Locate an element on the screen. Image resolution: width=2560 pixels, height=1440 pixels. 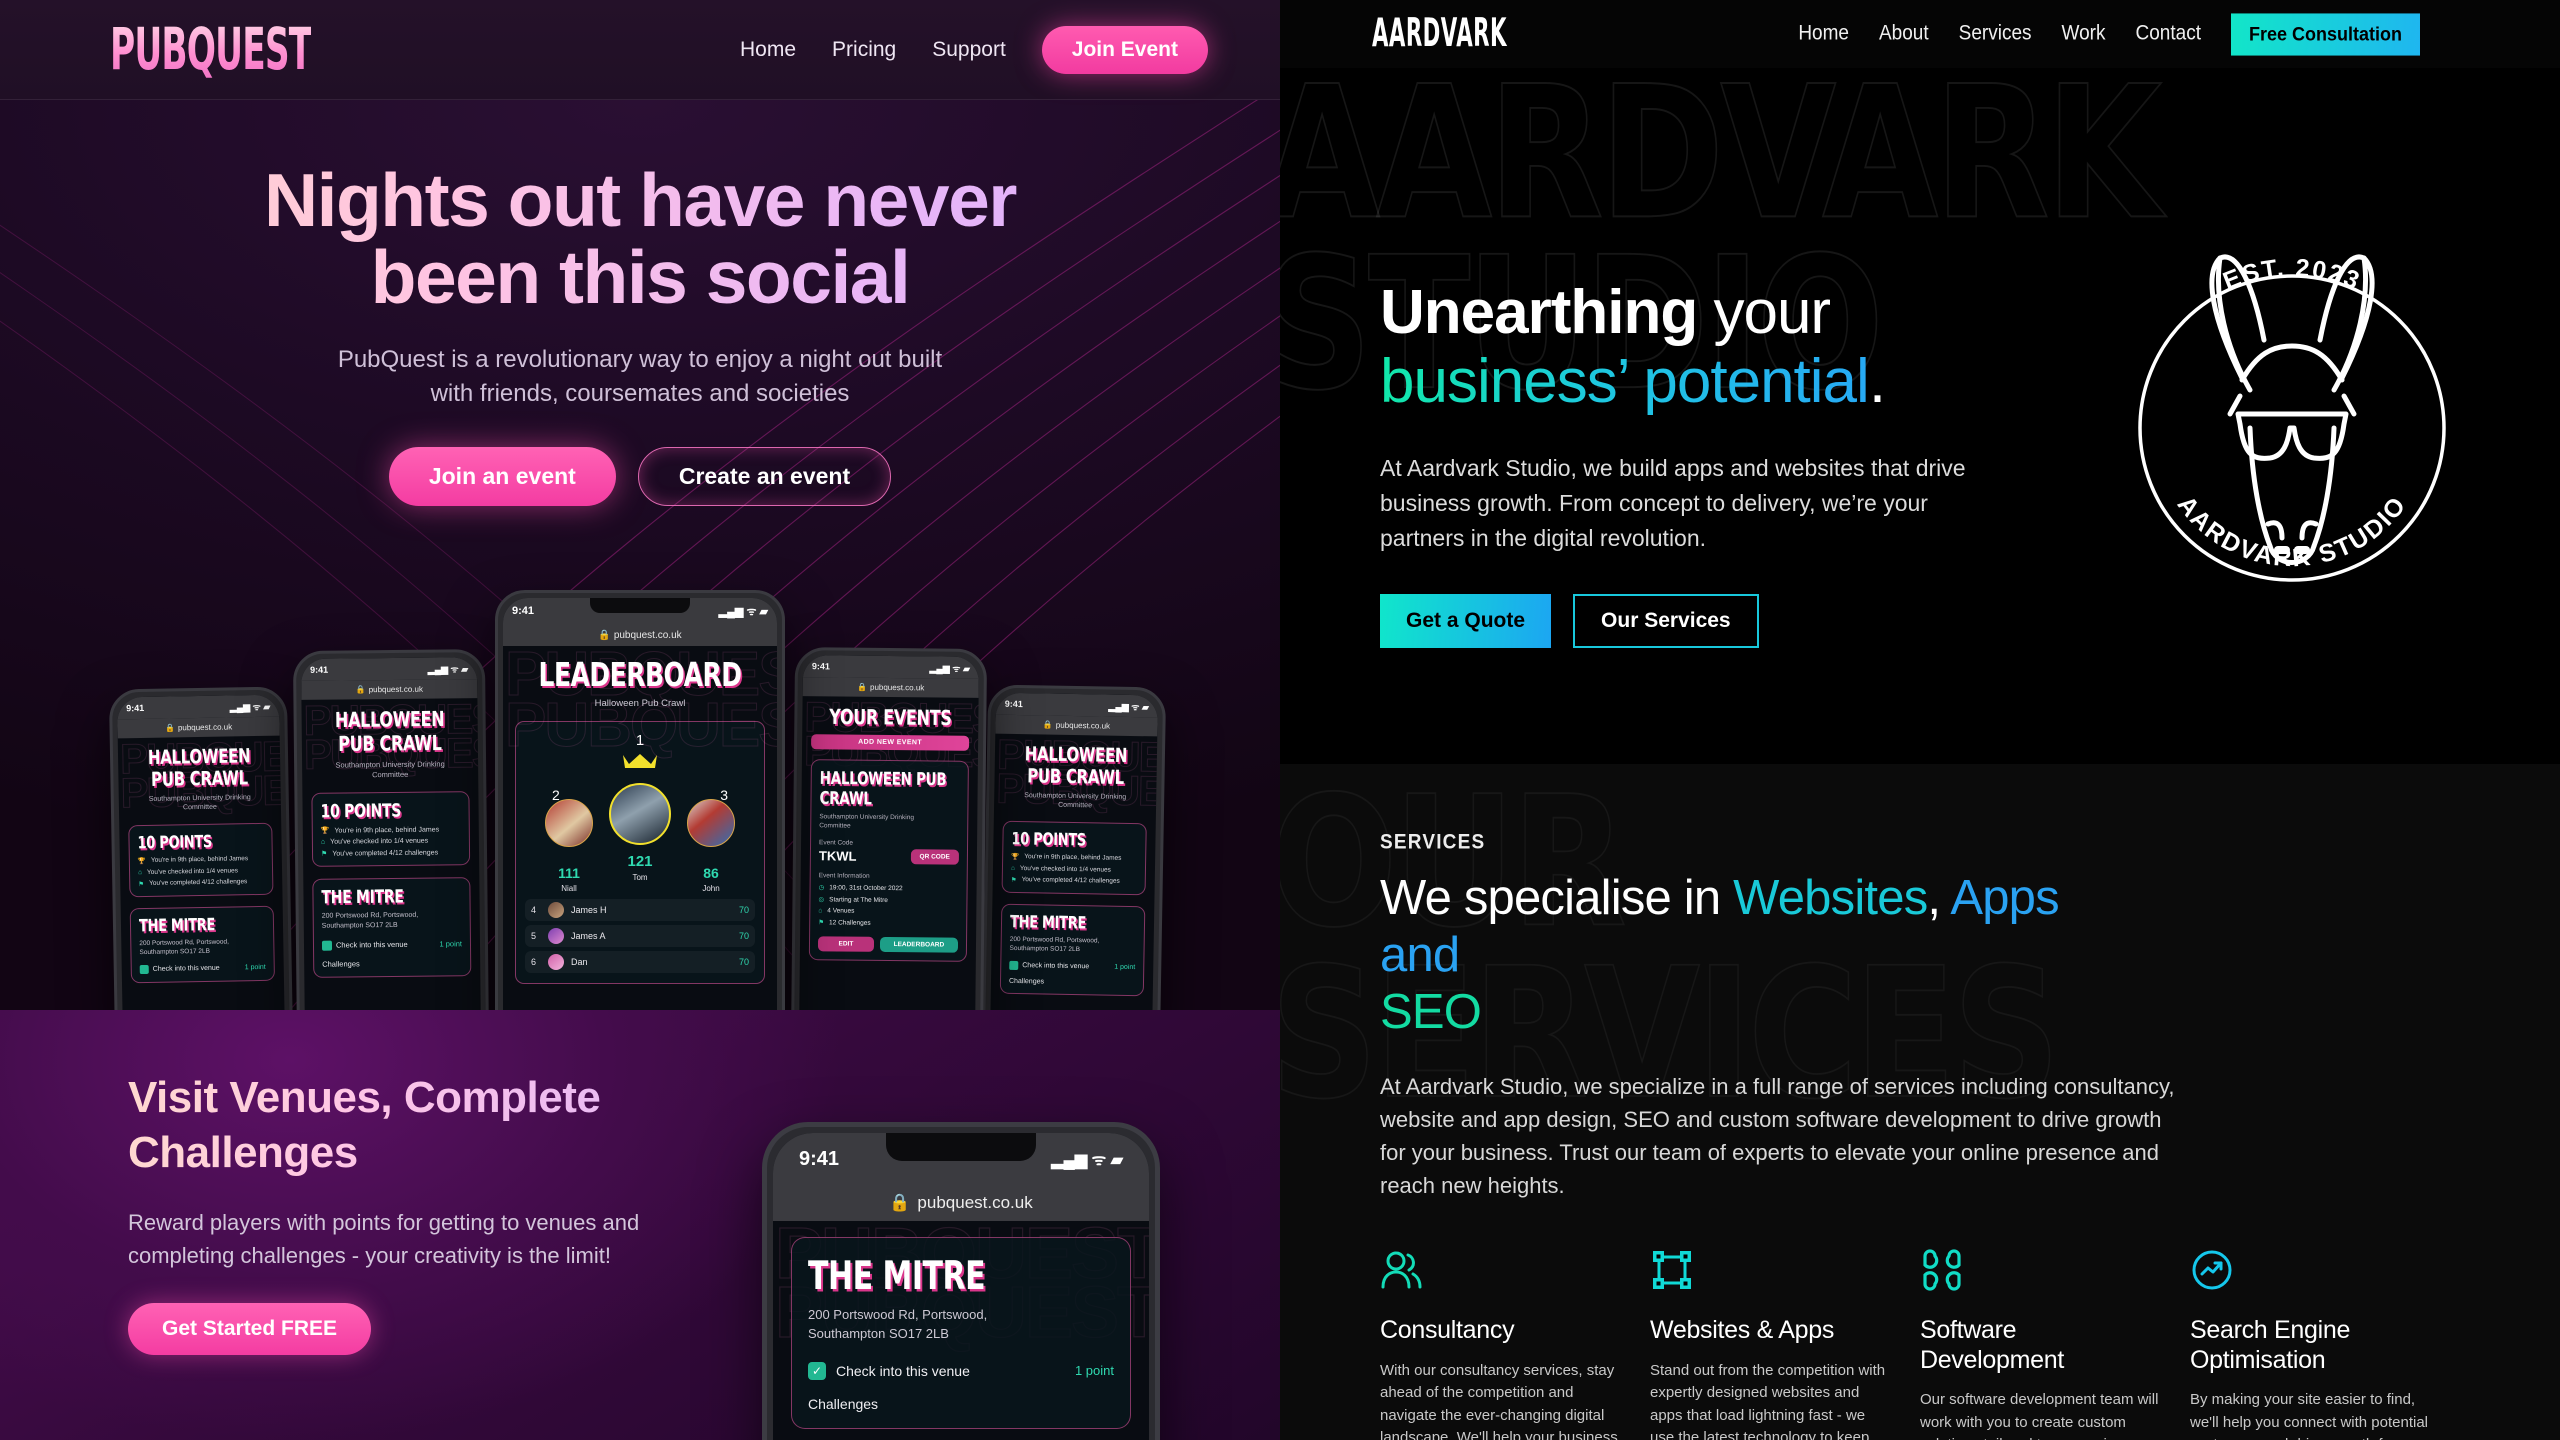
nav-link-contact: Contact is located at coordinates (2168, 34).